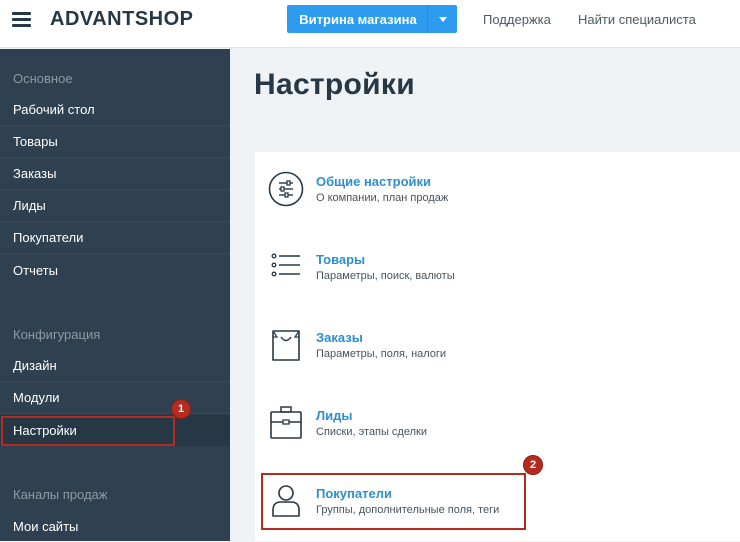 The height and width of the screenshot is (542, 740). I want to click on list-icon, so click(285, 265).